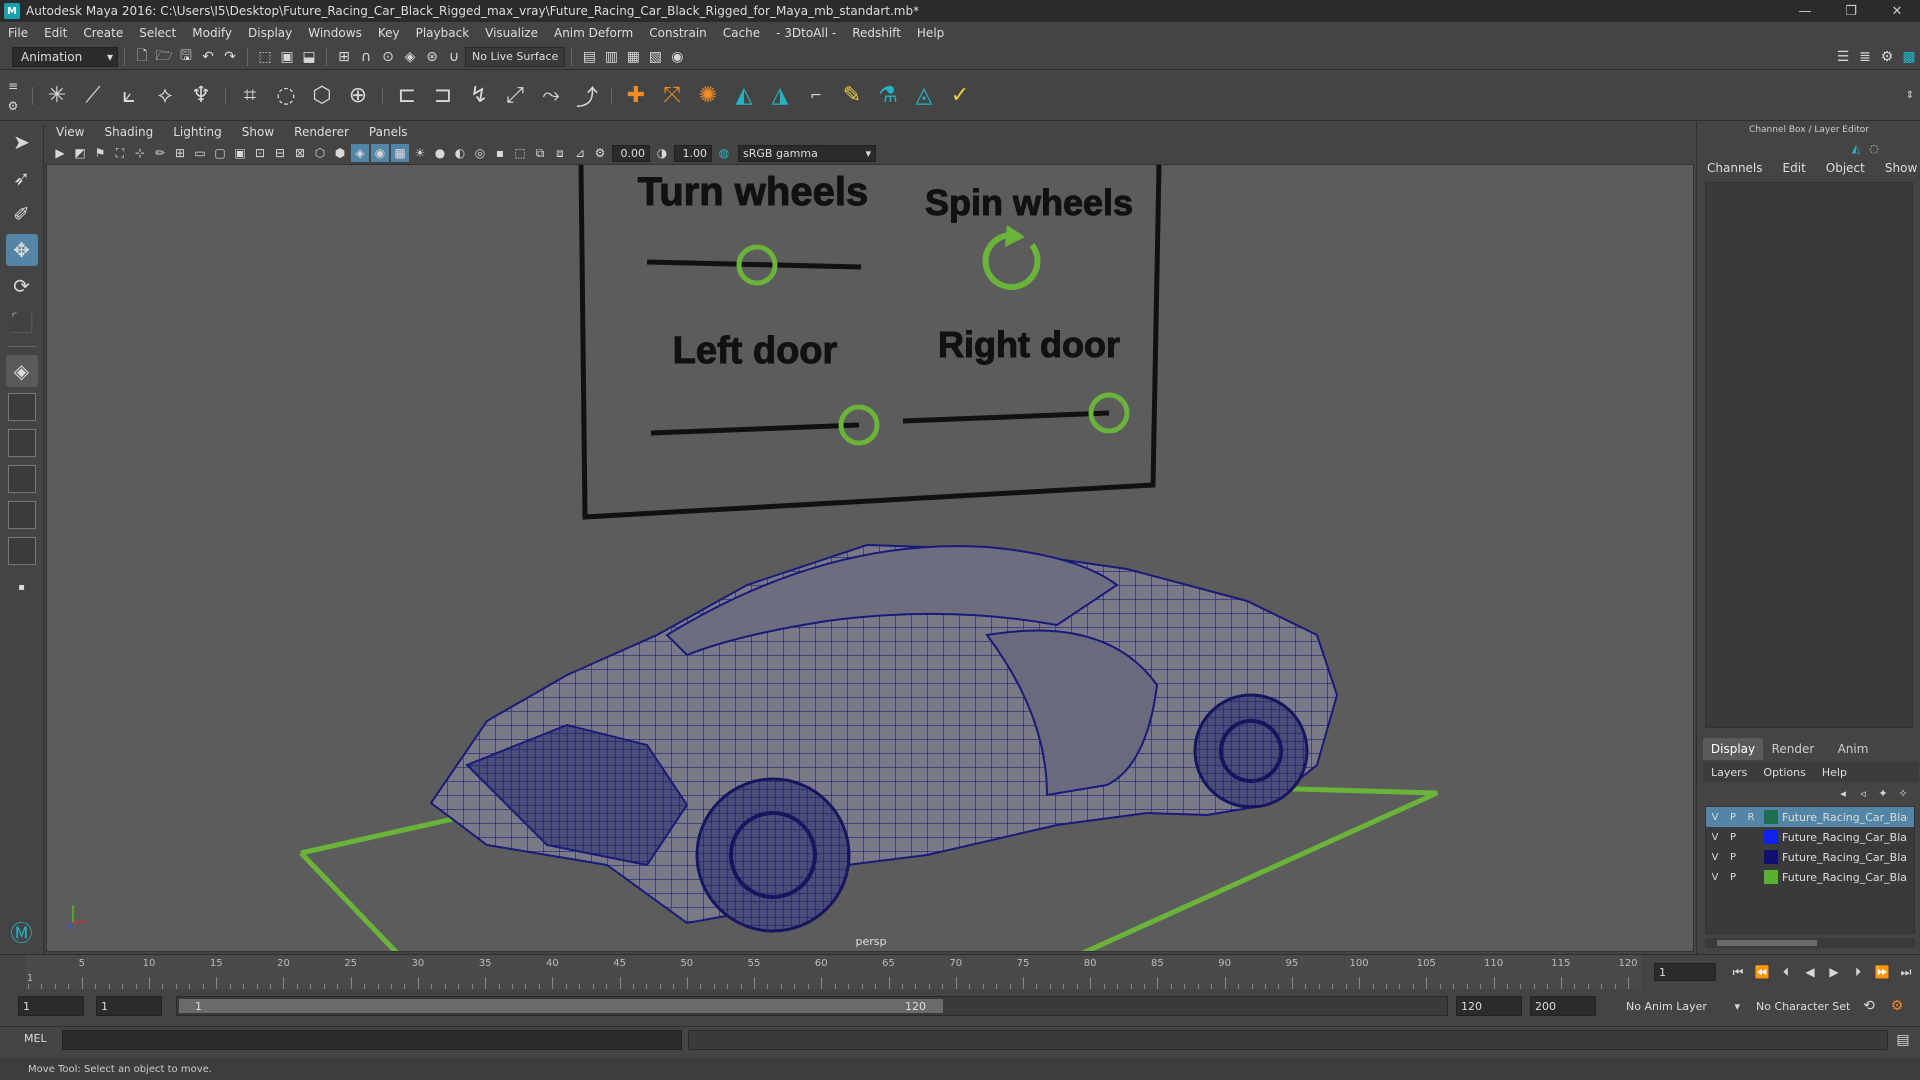 The width and height of the screenshot is (1920, 1080). What do you see at coordinates (21, 371) in the screenshot?
I see `single-perspective-layout-icon: ◈` at bounding box center [21, 371].